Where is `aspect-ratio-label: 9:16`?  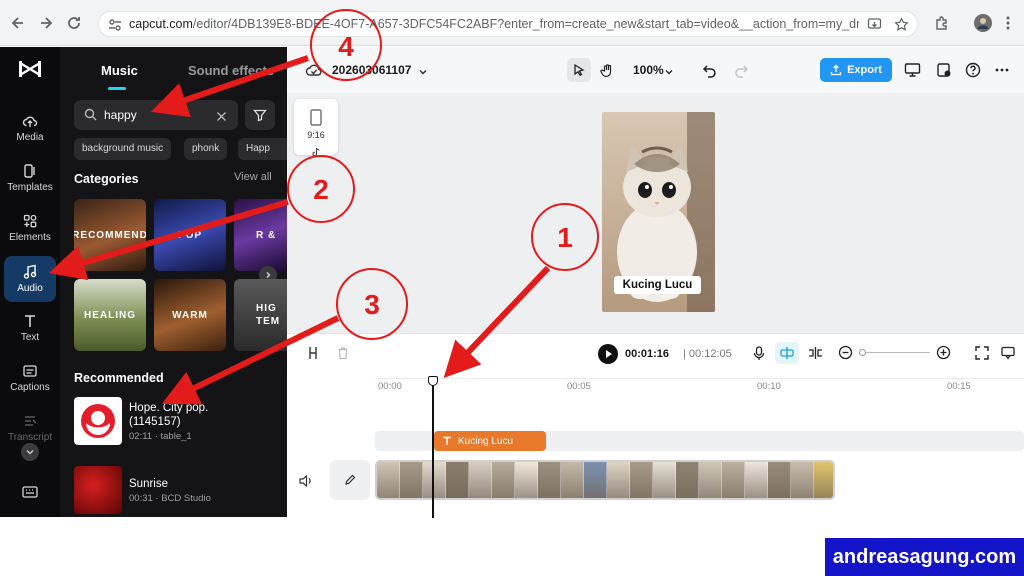 aspect-ratio-label: 9:16 is located at coordinates (316, 135).